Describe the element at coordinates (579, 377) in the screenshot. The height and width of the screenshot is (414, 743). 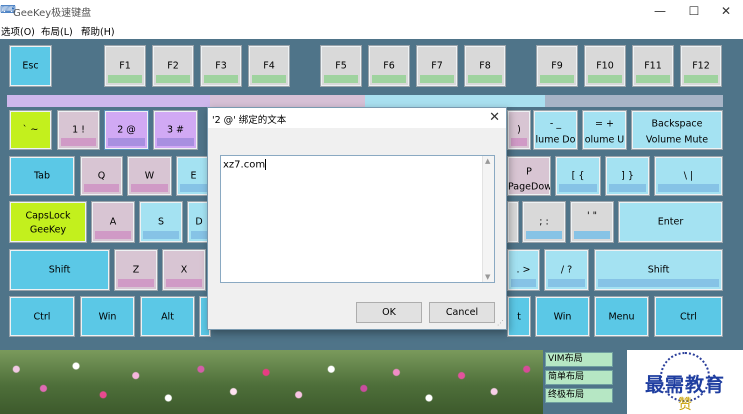
I see `layout-simple-button: 简单布局` at that location.